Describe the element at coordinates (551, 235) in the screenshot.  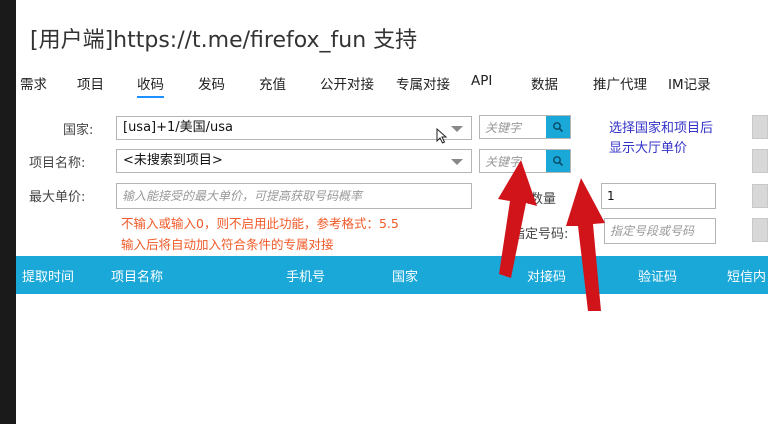
I see `red-arrow-annotations` at that location.